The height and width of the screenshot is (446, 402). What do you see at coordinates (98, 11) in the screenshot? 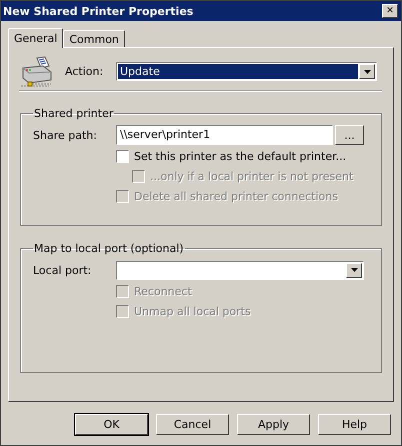
I see `window-title: New Shared Printer Properties` at bounding box center [98, 11].